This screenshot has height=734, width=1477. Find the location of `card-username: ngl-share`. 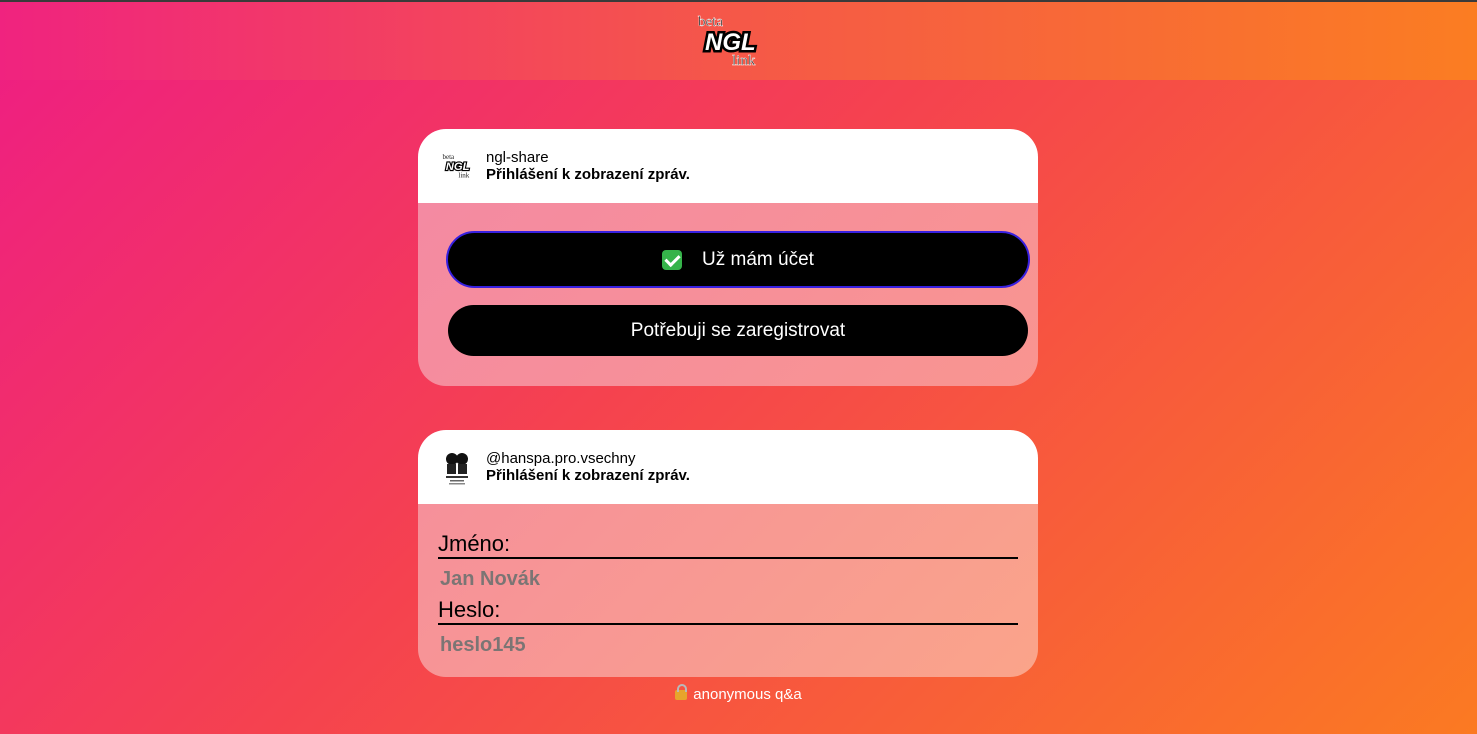

card-username: ngl-share is located at coordinates (517, 157).